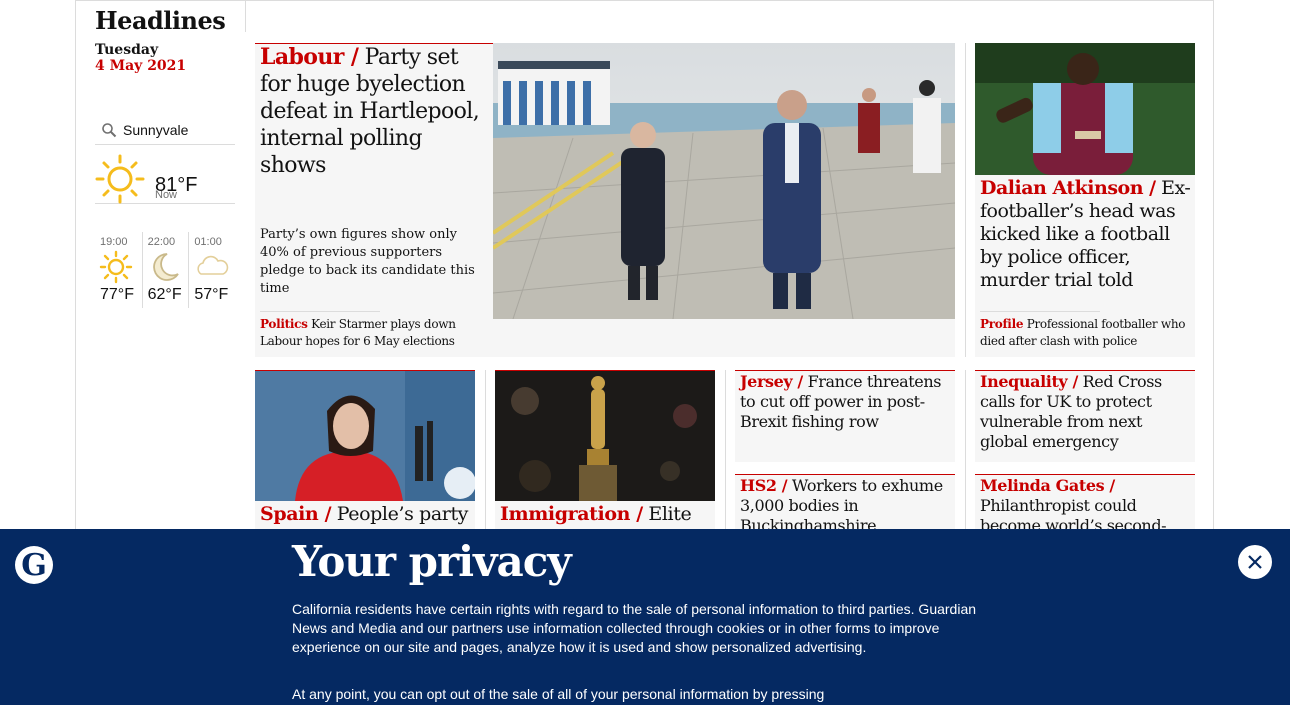 Image resolution: width=1290 pixels, height=705 pixels. Describe the element at coordinates (176, 185) in the screenshot. I see `weather-now-temp: 81°F` at that location.